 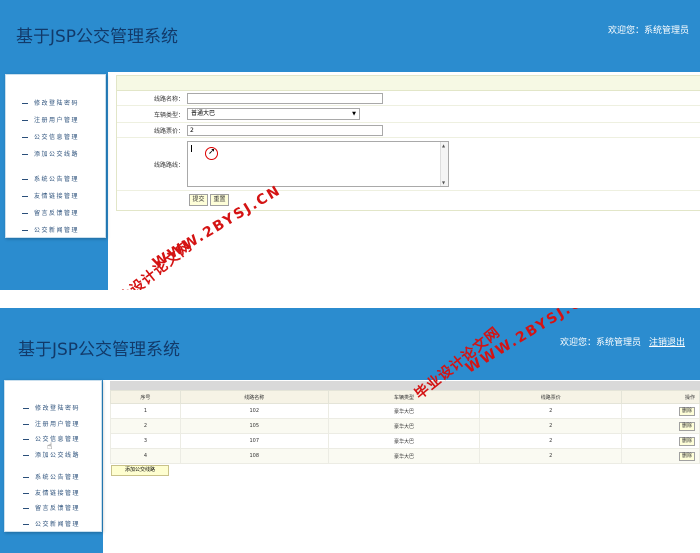 I want to click on screenshot-separator, so click(x=350, y=299).